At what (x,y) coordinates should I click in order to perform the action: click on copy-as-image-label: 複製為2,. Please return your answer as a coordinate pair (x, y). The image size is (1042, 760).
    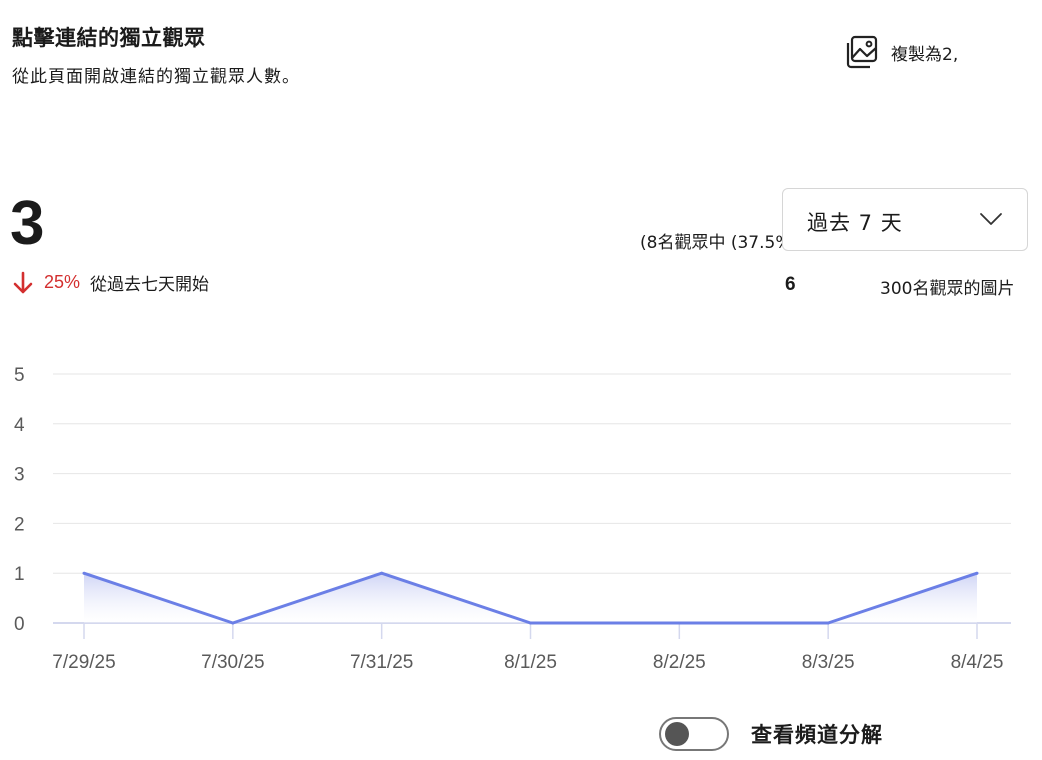
    Looking at the image, I should click on (925, 54).